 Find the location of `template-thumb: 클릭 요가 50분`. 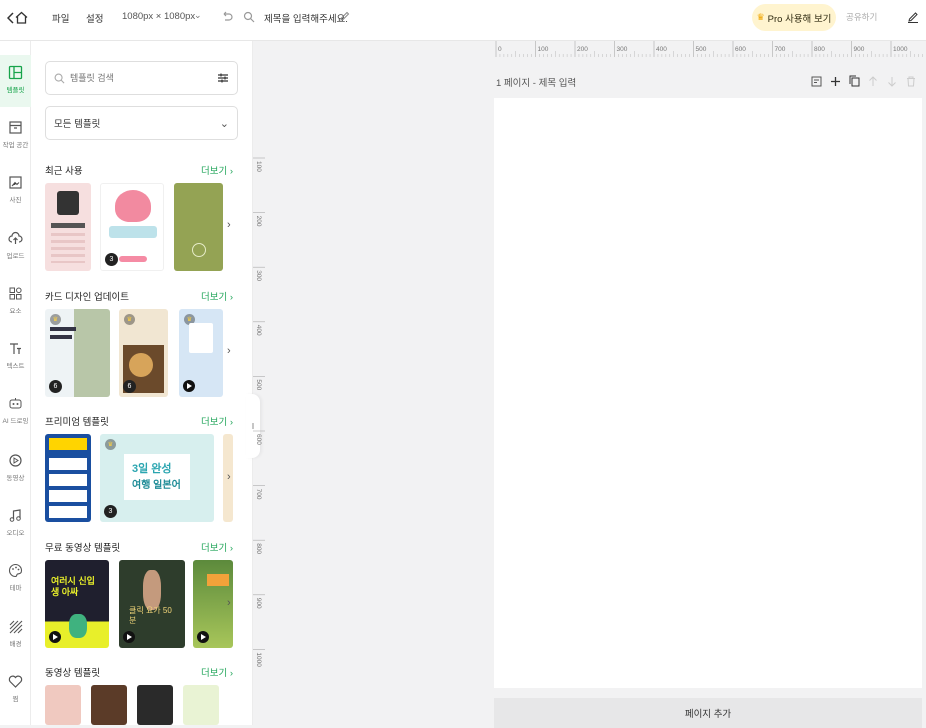

template-thumb: 클릭 요가 50분 is located at coordinates (152, 604).